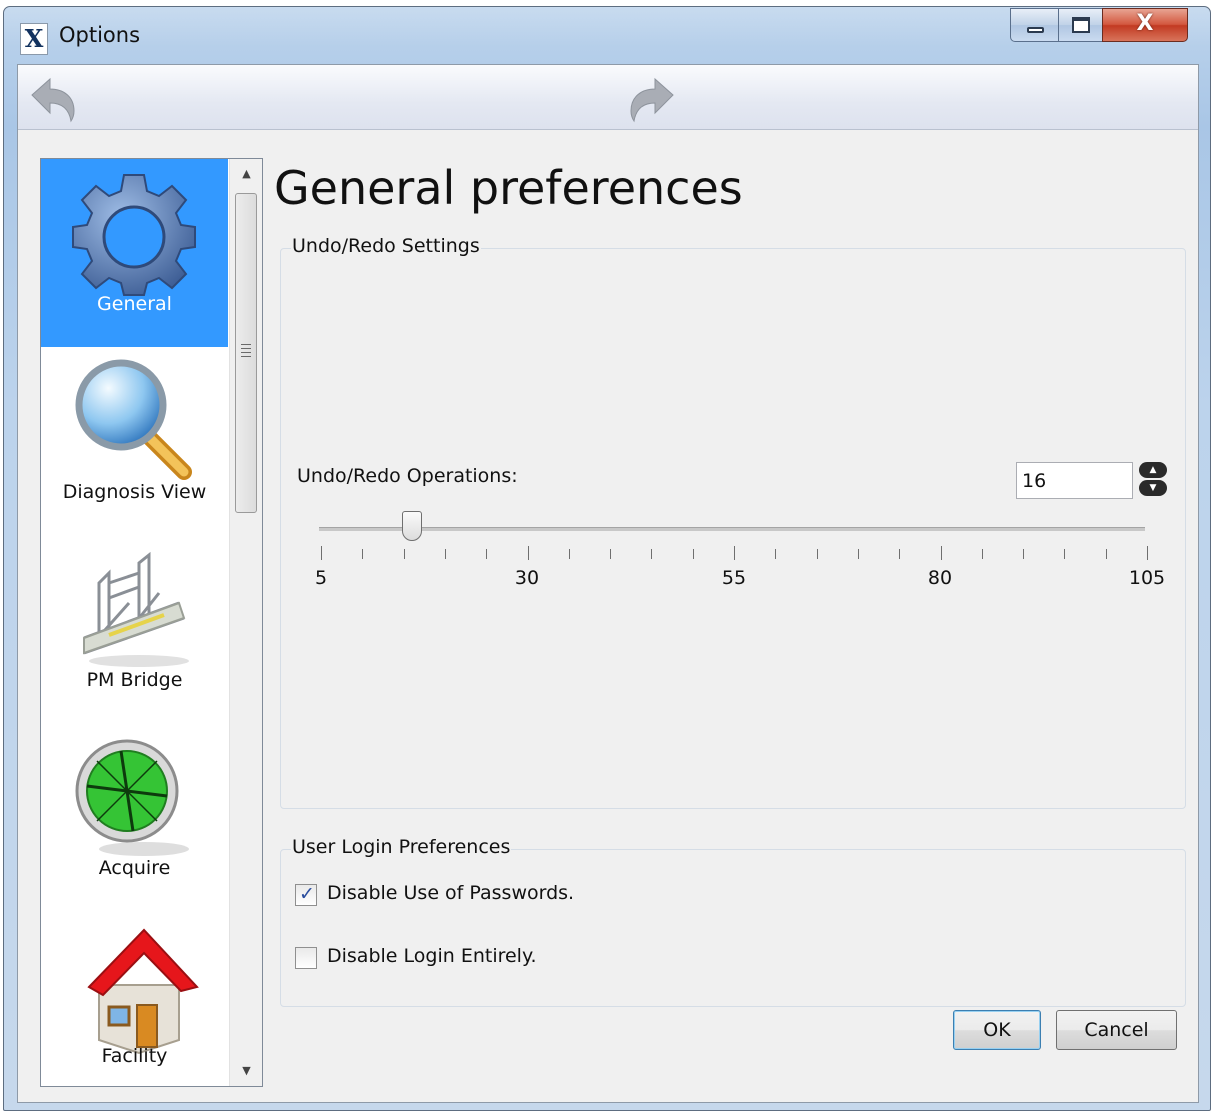 This screenshot has width=1215, height=1115. I want to click on sidebar-item-label: Facility, so click(134, 1056).